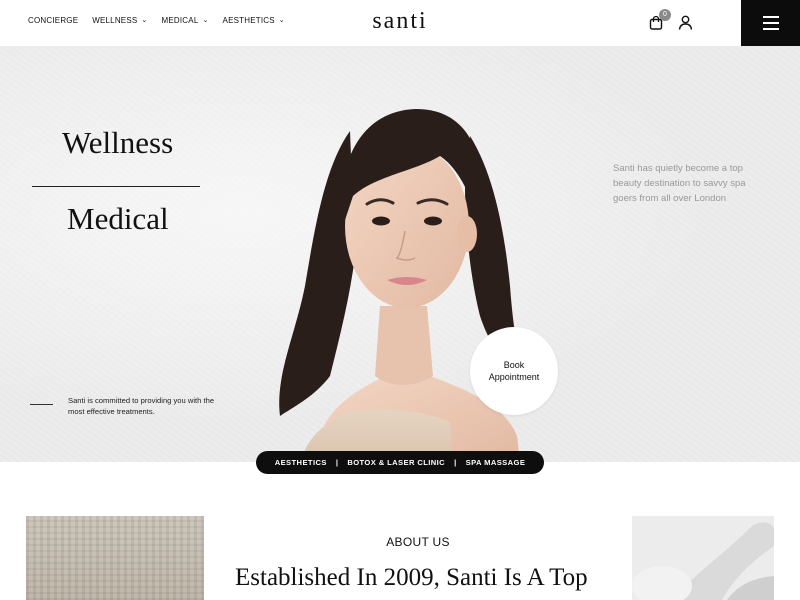 The height and width of the screenshot is (600, 800). What do you see at coordinates (496, 462) in the screenshot?
I see `category-spa-massage: SPA MASSAGE` at bounding box center [496, 462].